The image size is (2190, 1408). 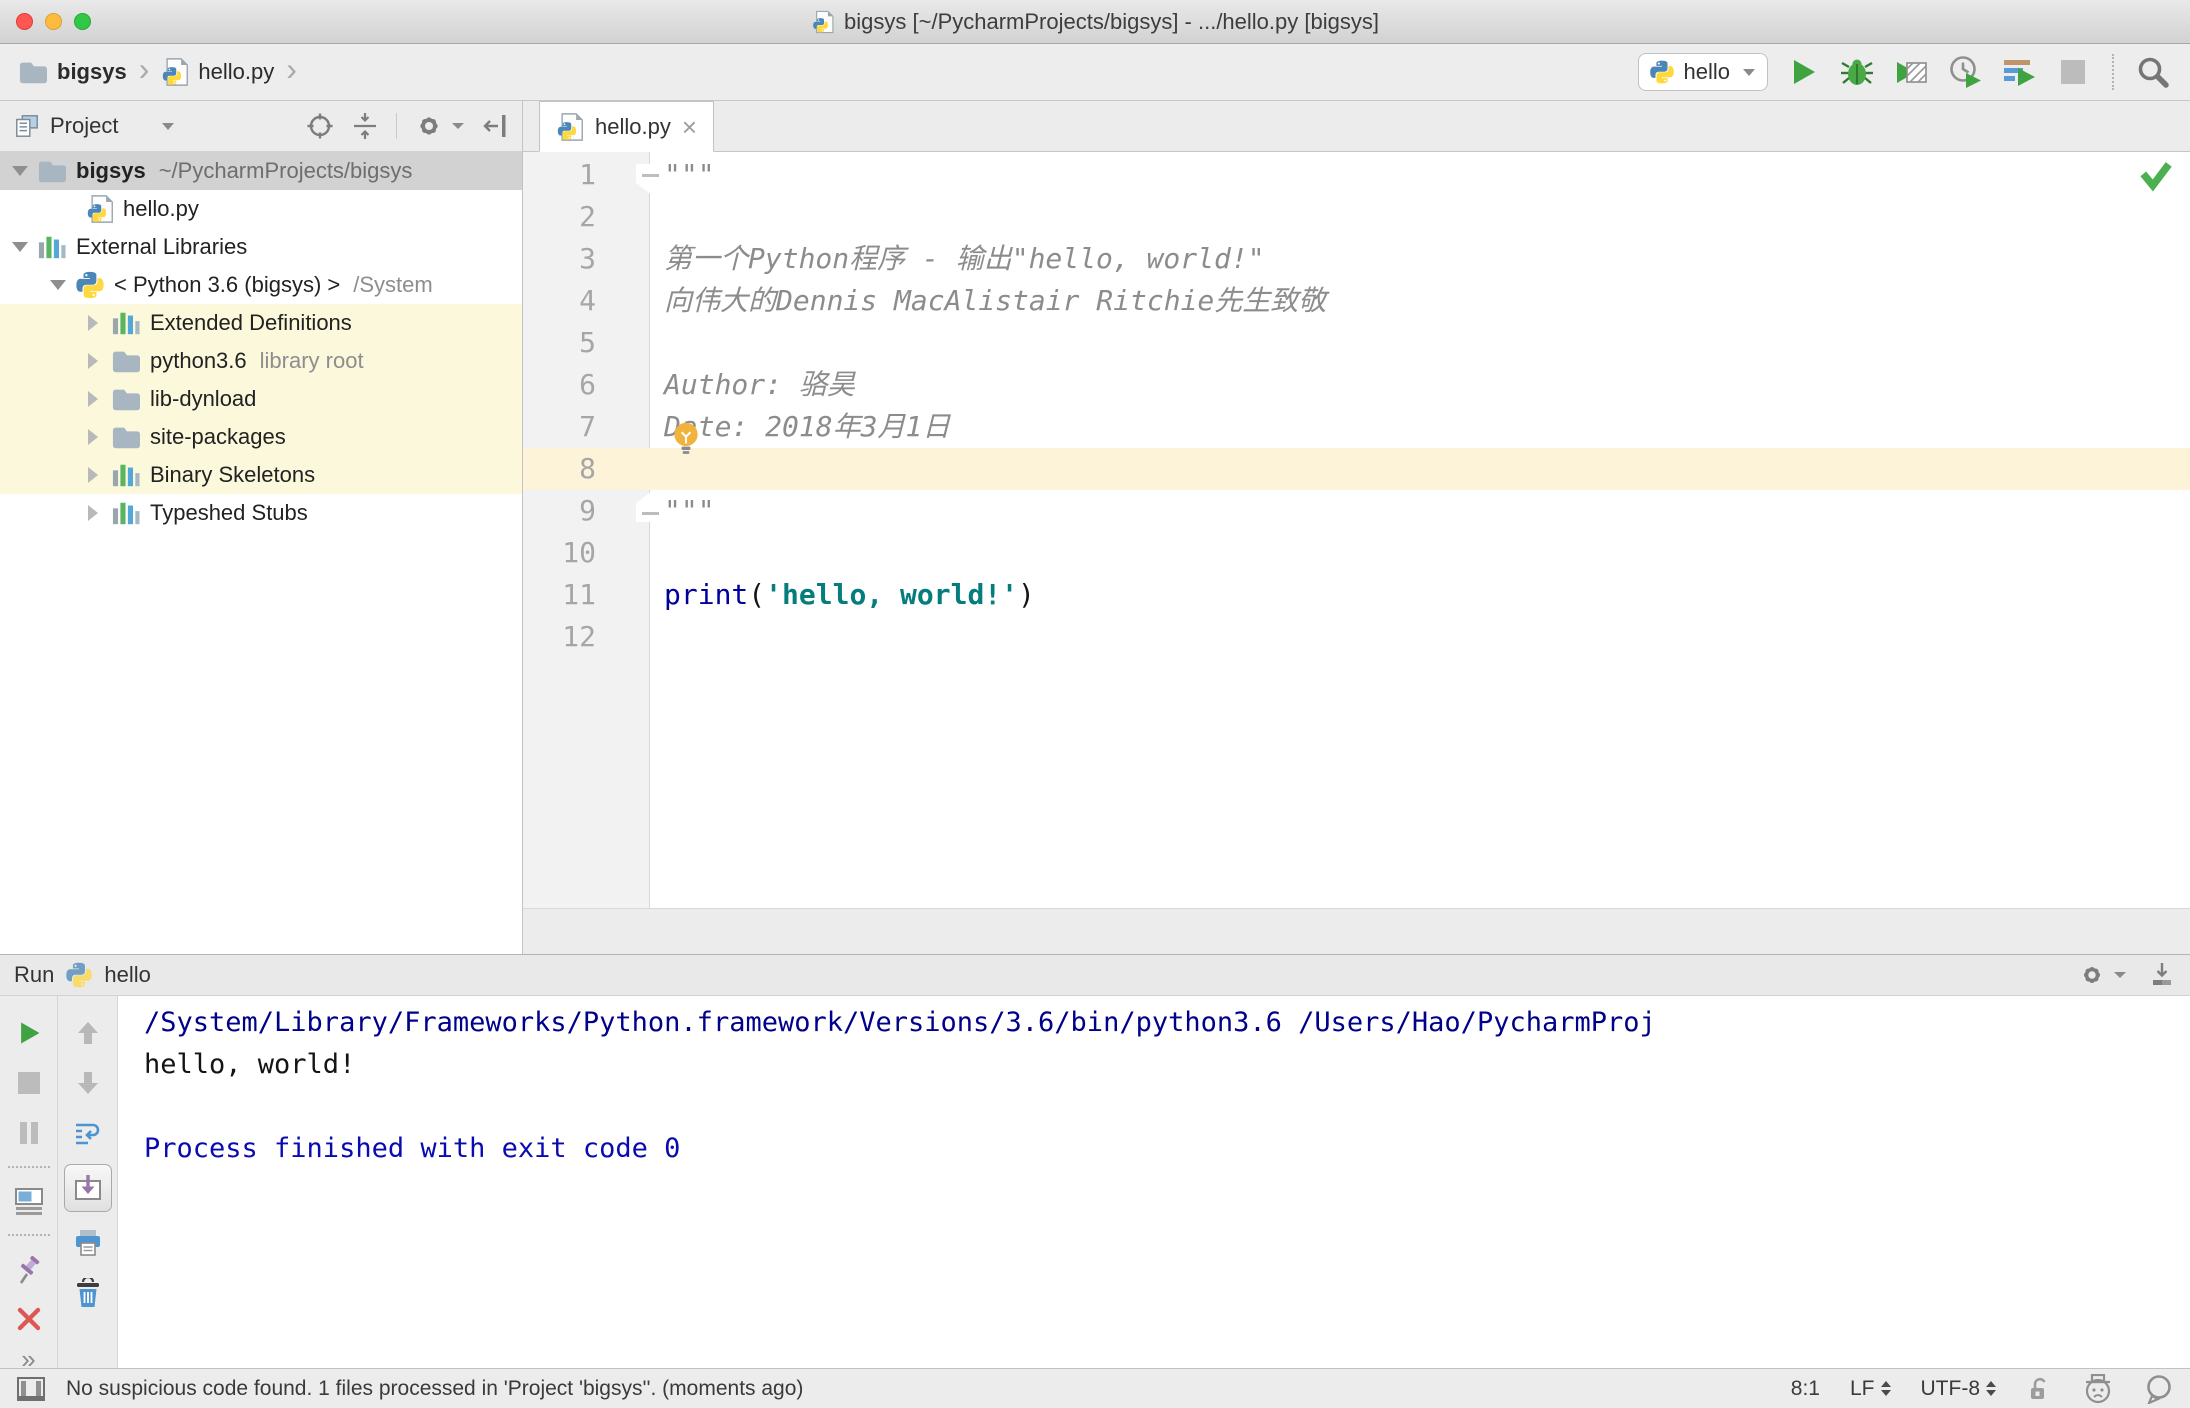 I want to click on tree-row-python3-6: python3.6 library root, so click(x=261, y=361).